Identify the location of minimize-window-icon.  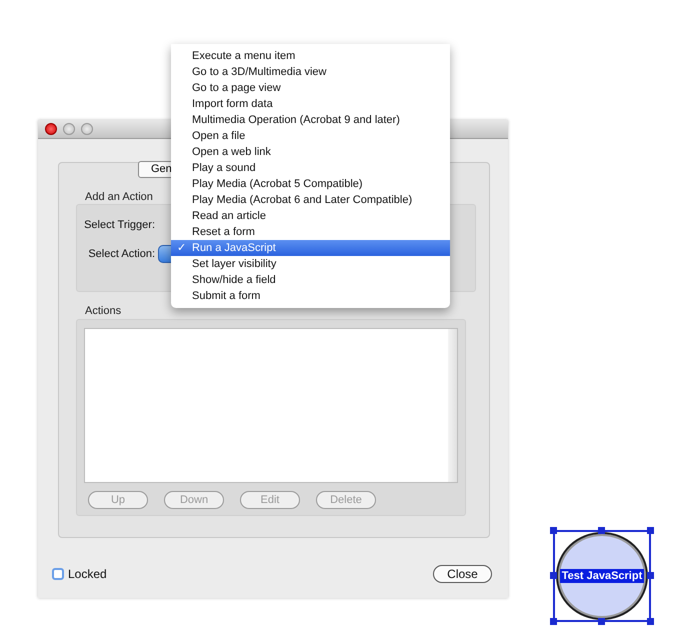
(69, 129).